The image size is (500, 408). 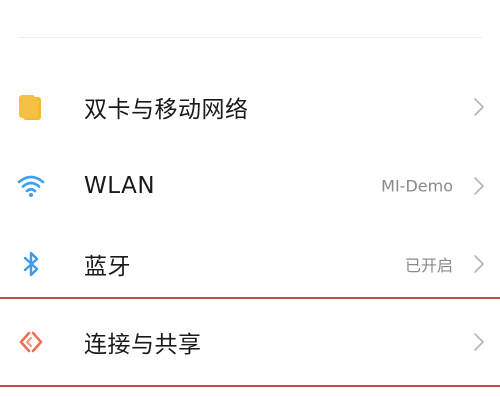 I want to click on connection-sharing-icon, so click(x=31, y=342).